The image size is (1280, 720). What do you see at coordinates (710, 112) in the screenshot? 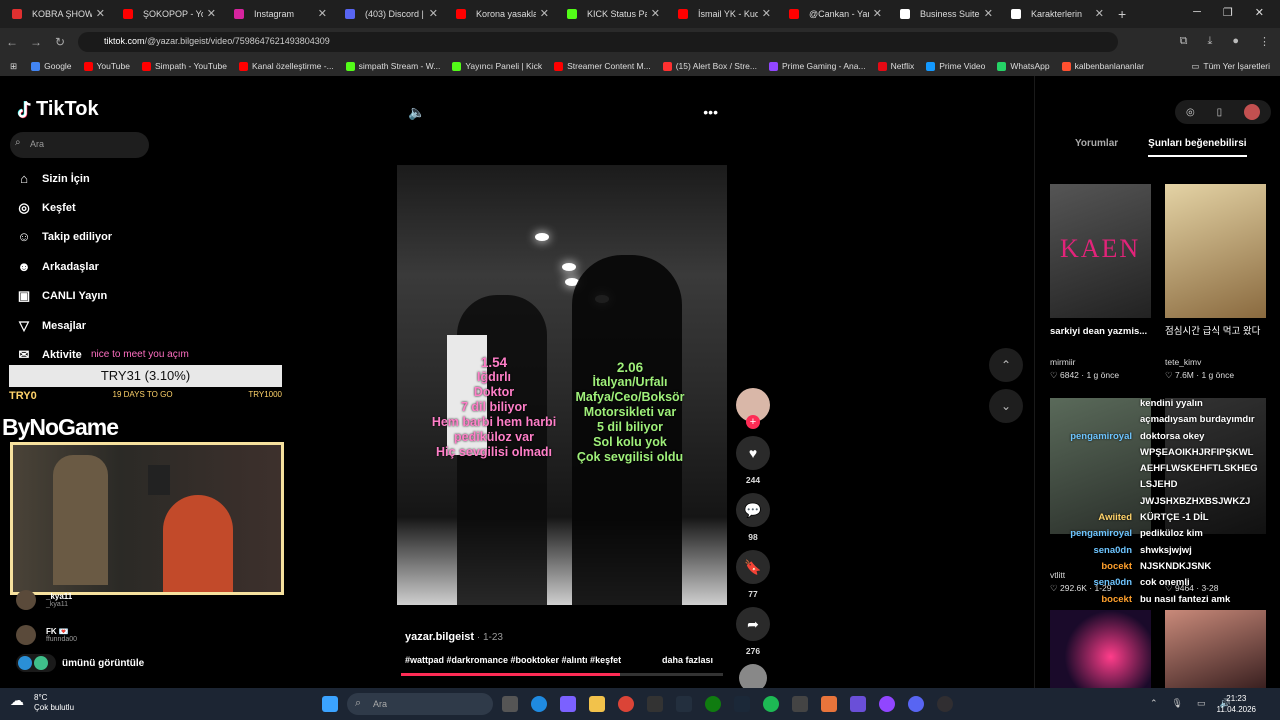
I see `more-options-icon: •••` at bounding box center [710, 112].